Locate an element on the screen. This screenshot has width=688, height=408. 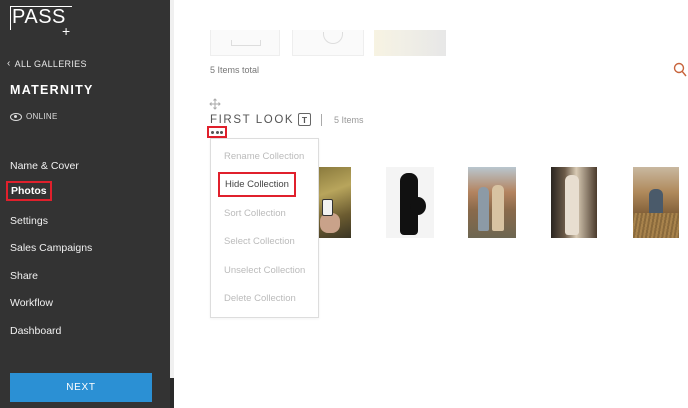
menu-rename-collection: Rename Collection is located at coordinates (264, 156).